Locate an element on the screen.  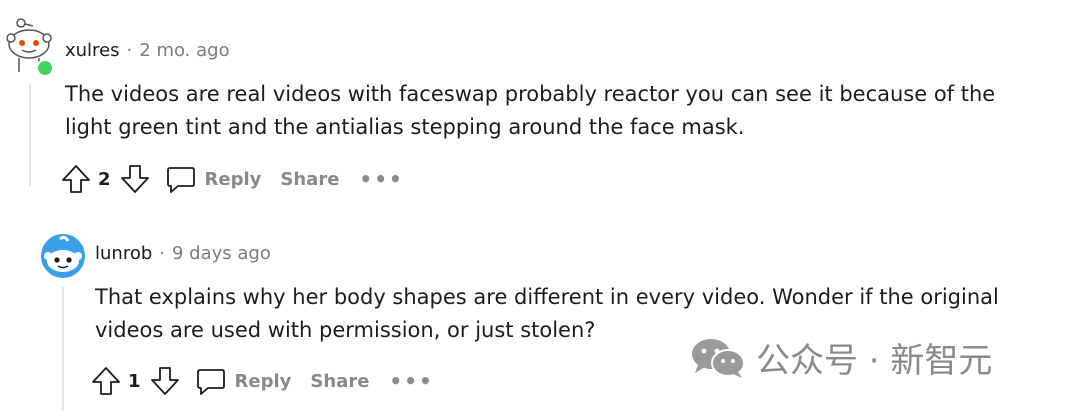
timestamp: 9 days ago is located at coordinates (221, 253).